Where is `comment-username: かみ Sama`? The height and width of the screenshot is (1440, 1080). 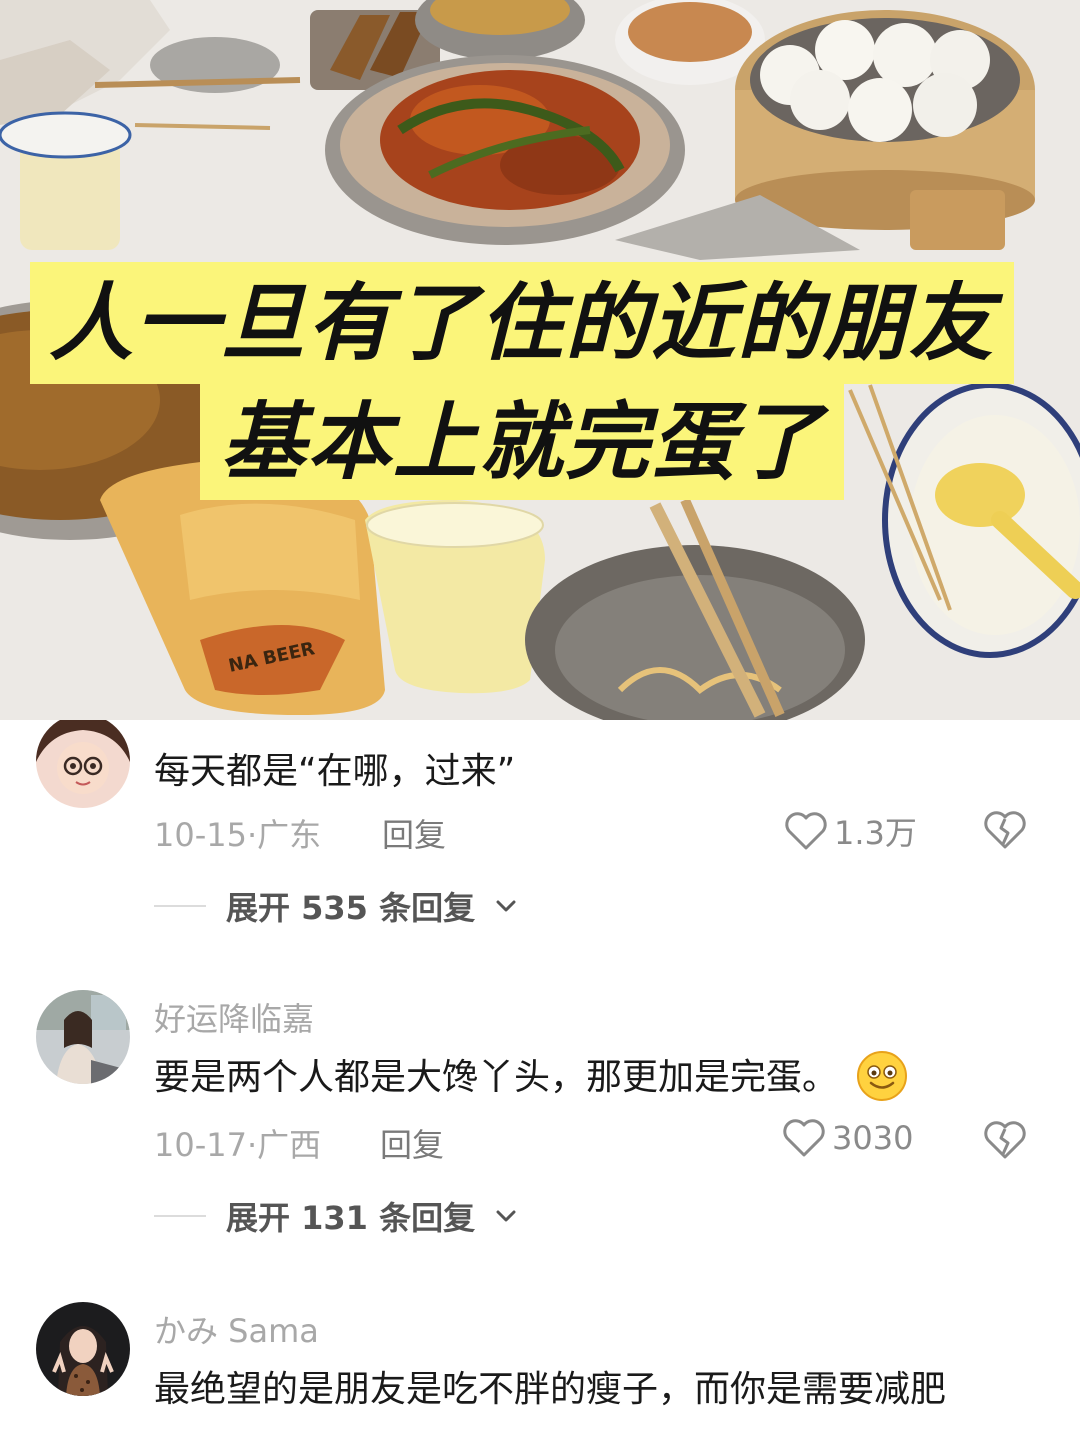 comment-username: かみ Sama is located at coordinates (236, 1329).